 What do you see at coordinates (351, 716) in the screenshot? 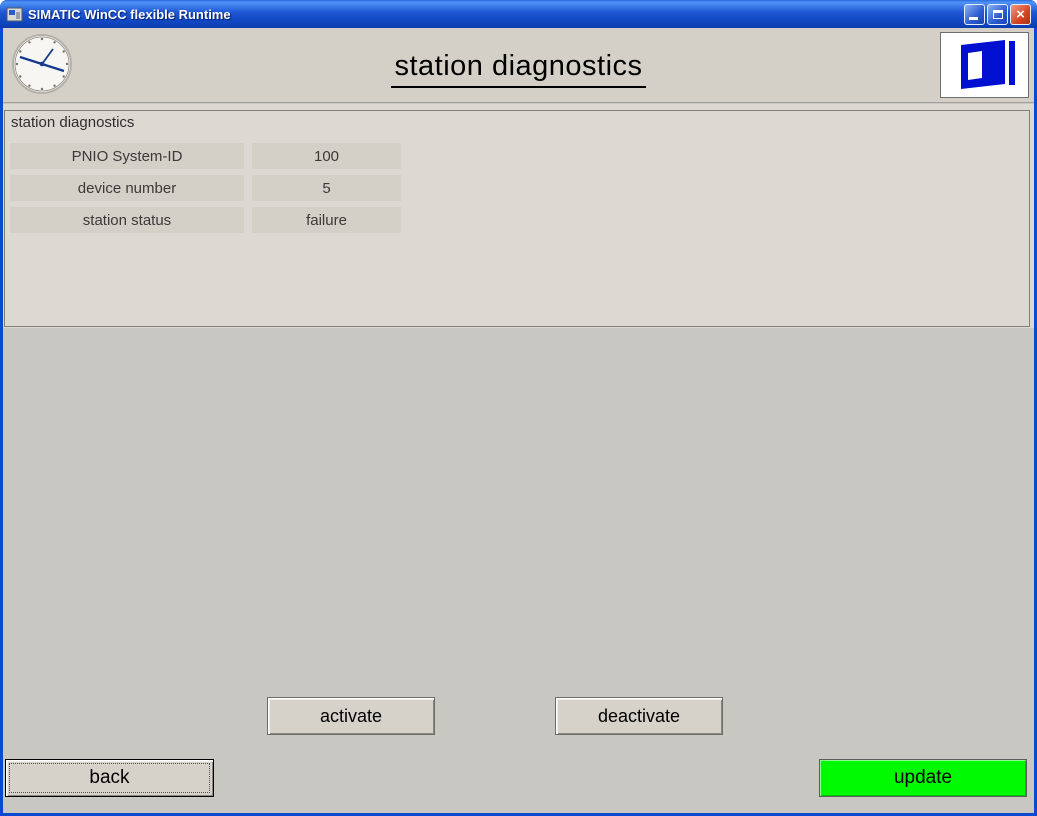
I see `activate-button: activate` at bounding box center [351, 716].